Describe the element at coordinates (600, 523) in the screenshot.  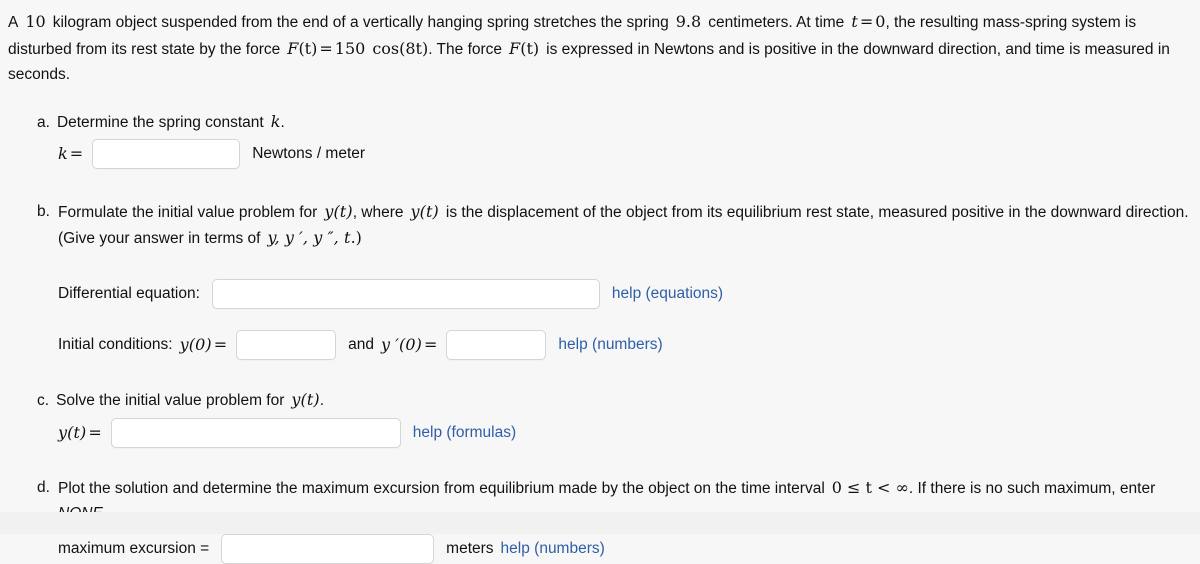
I see `footer-band` at that location.